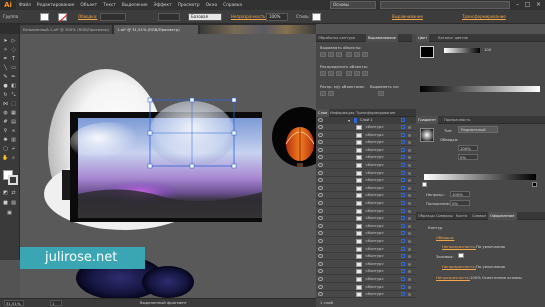  What do you see at coordinates (13, 131) in the screenshot?
I see `blend-tool-icon: ∞` at bounding box center [13, 131].